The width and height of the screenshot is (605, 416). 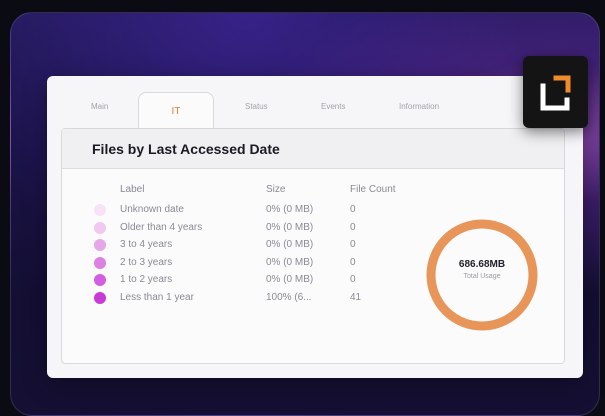 What do you see at coordinates (132, 189) in the screenshot?
I see `column-header-label: Label` at bounding box center [132, 189].